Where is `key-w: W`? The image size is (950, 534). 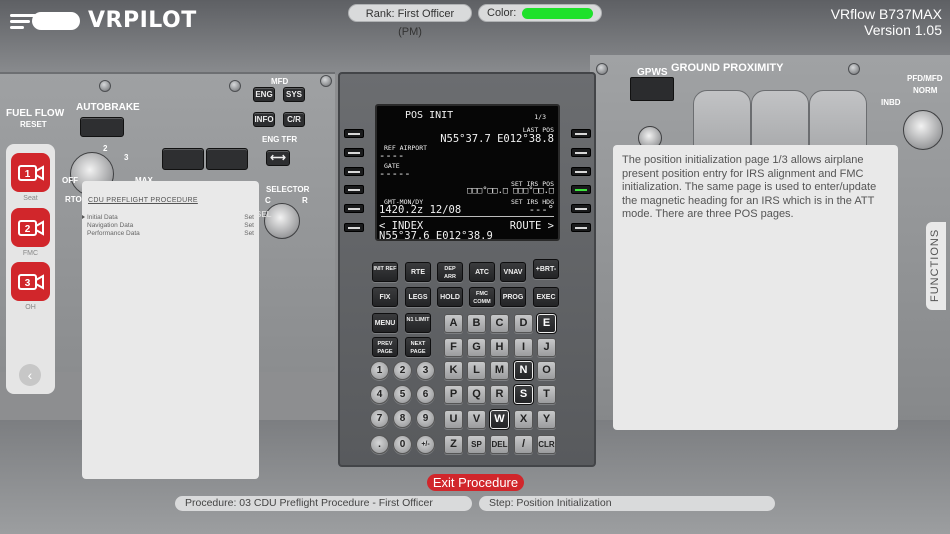 key-w: W is located at coordinates (499, 419).